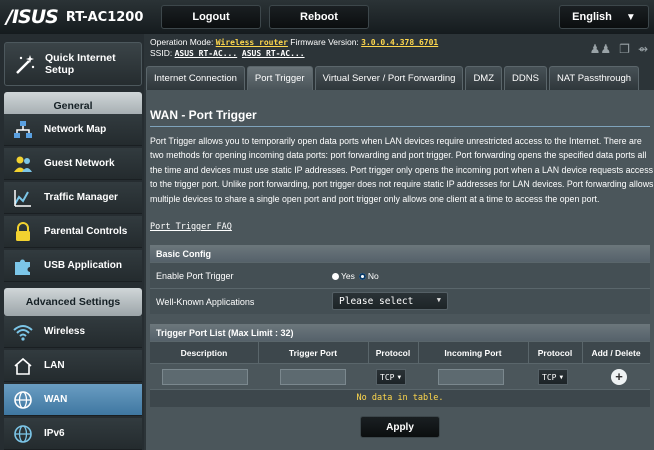  Describe the element at coordinates (211, 17) in the screenshot. I see `logout-button: Logout` at that location.